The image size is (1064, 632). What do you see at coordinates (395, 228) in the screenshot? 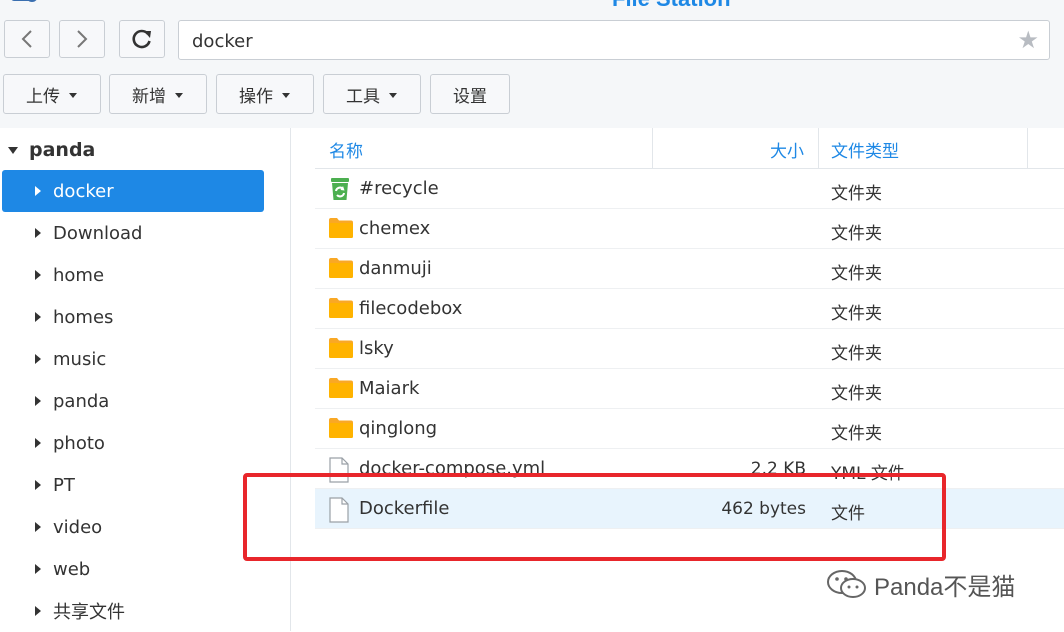
I see `file-name: chemex` at bounding box center [395, 228].